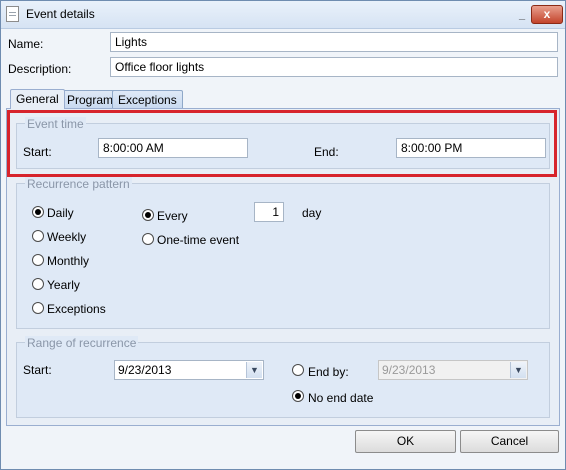 The height and width of the screenshot is (470, 566). I want to click on tab-program: Program, so click(90, 99).